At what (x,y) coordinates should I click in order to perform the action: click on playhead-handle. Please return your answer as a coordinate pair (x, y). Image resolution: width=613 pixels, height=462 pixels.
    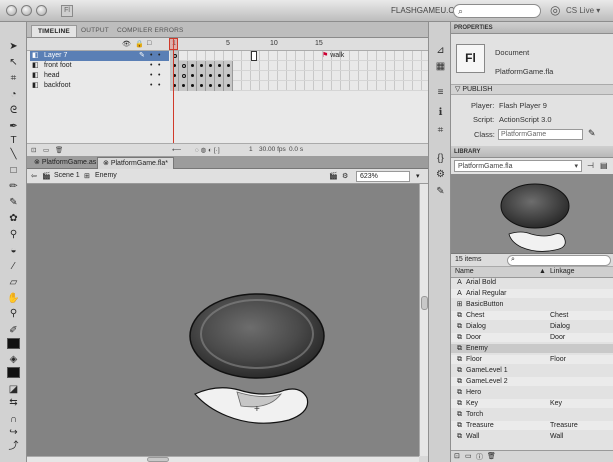
    Looking at the image, I should click on (173, 44).